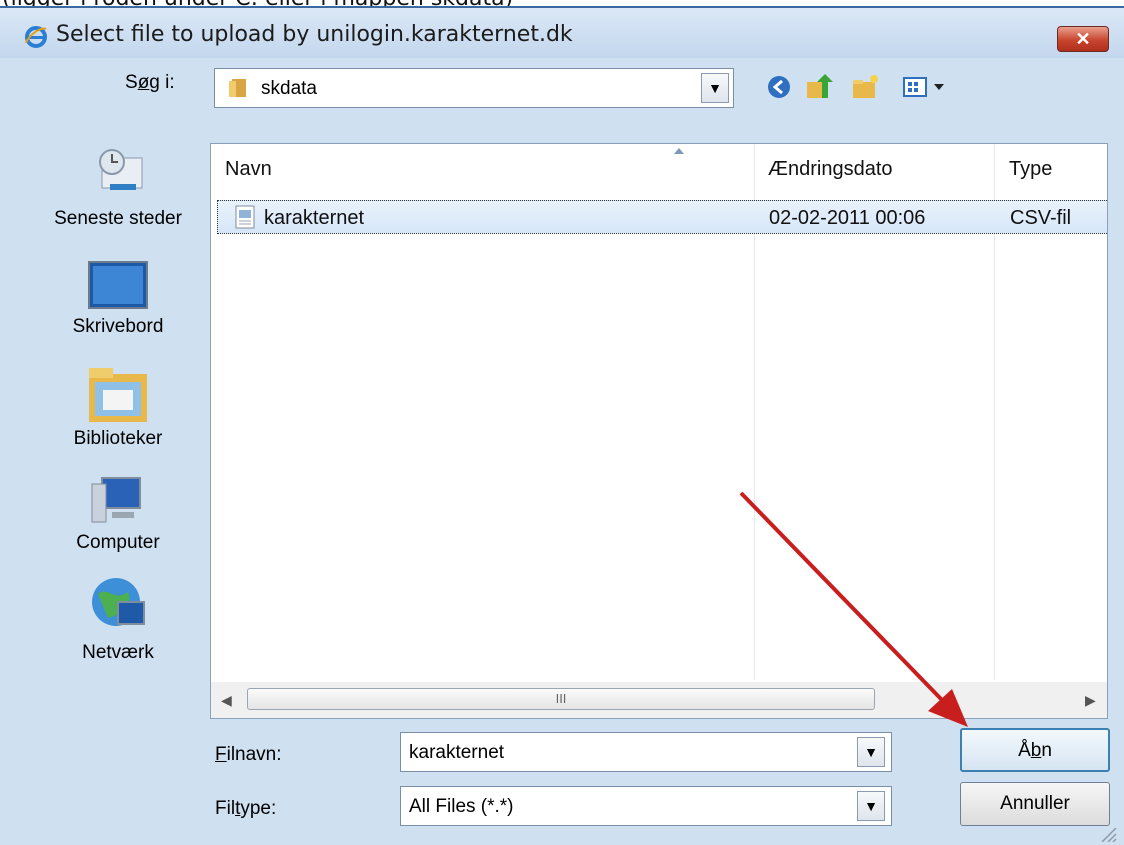 The width and height of the screenshot is (1124, 845). I want to click on look-in-dropdown: skdata ▼, so click(474, 88).